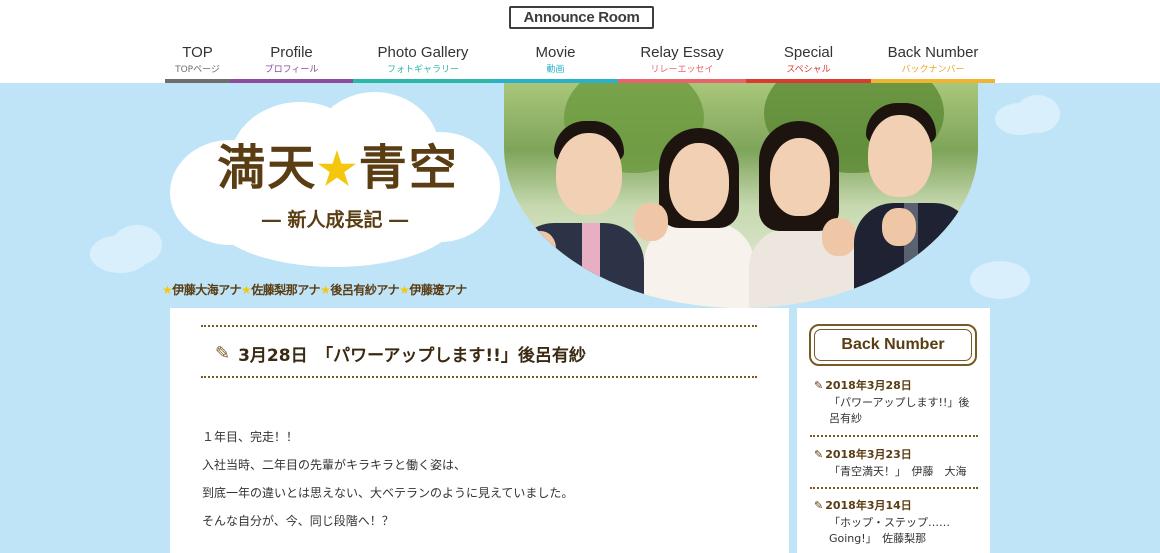  Describe the element at coordinates (291, 70) in the screenshot. I see `nav-label-ja: プロフィール` at that location.